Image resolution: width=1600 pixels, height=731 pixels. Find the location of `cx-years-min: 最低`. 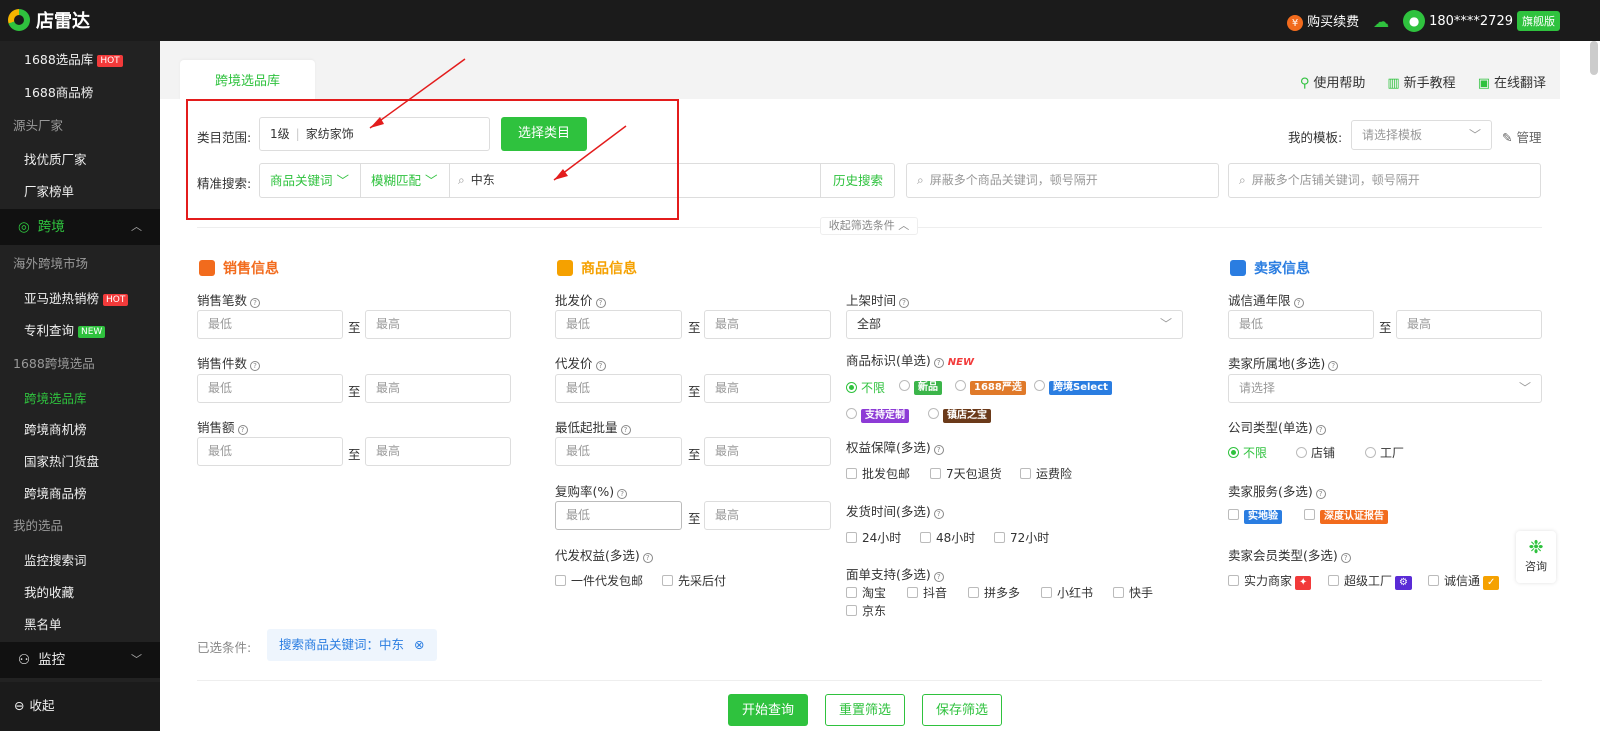

cx-years-min: 最低 is located at coordinates (1301, 324).